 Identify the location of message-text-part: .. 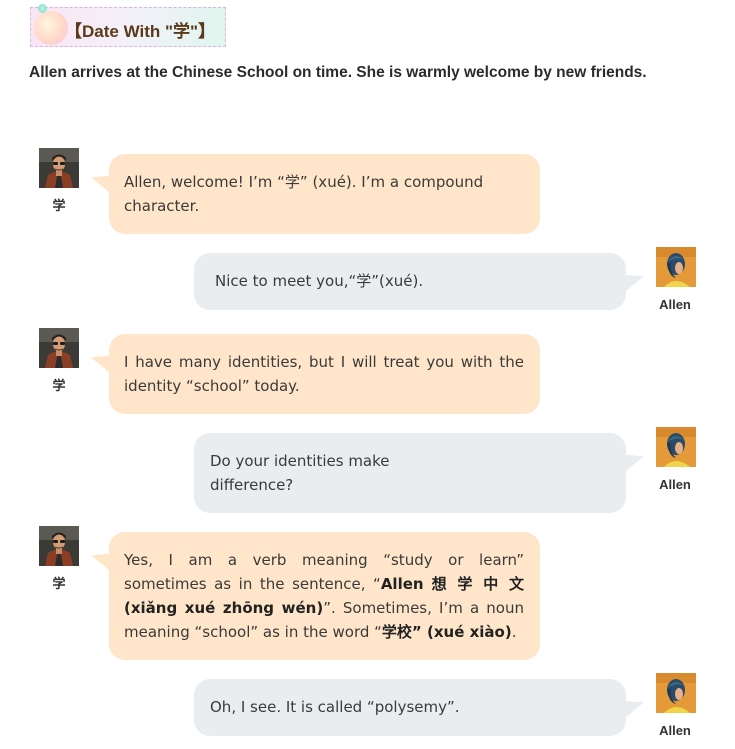
(514, 632).